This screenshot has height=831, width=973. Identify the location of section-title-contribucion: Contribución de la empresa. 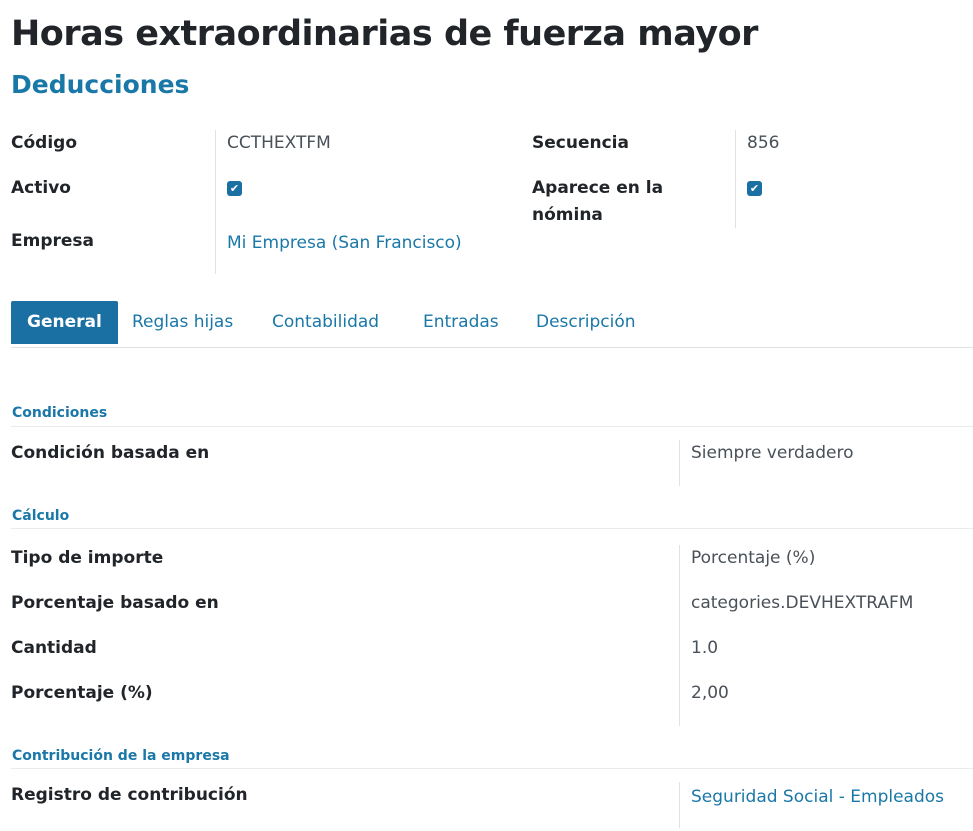
(121, 756).